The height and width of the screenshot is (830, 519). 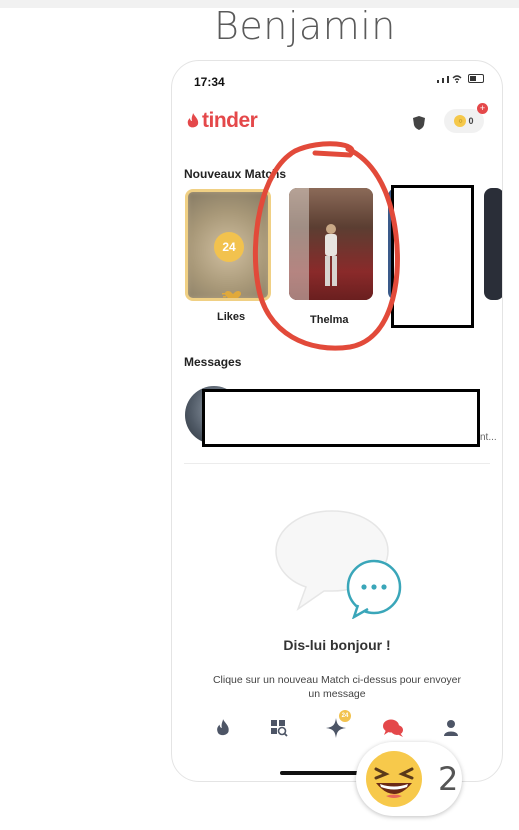 I want to click on nav-profile, so click(x=451, y=728).